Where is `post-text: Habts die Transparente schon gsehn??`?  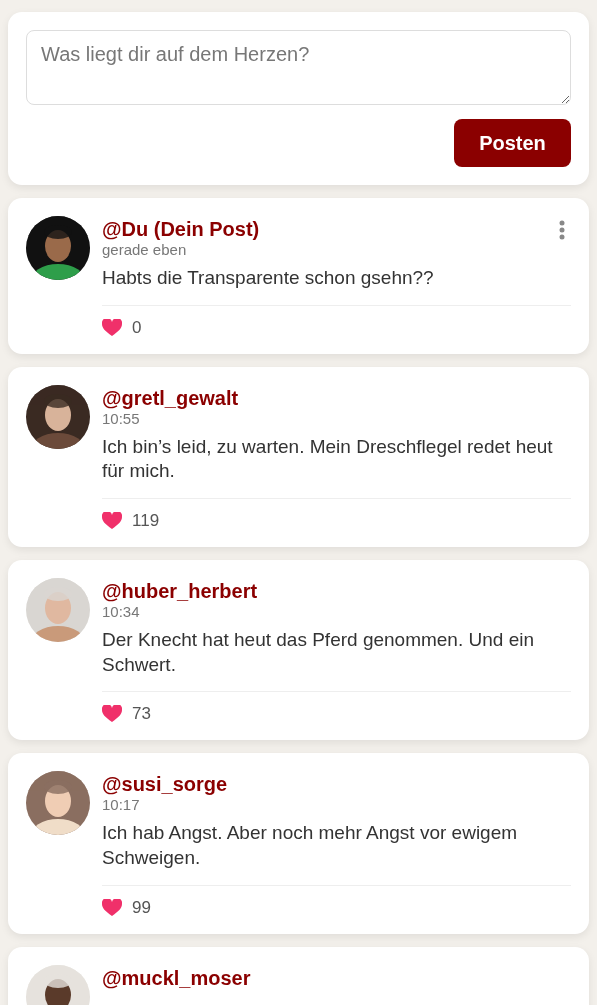 post-text: Habts die Transparente schon gsehn?? is located at coordinates (268, 278).